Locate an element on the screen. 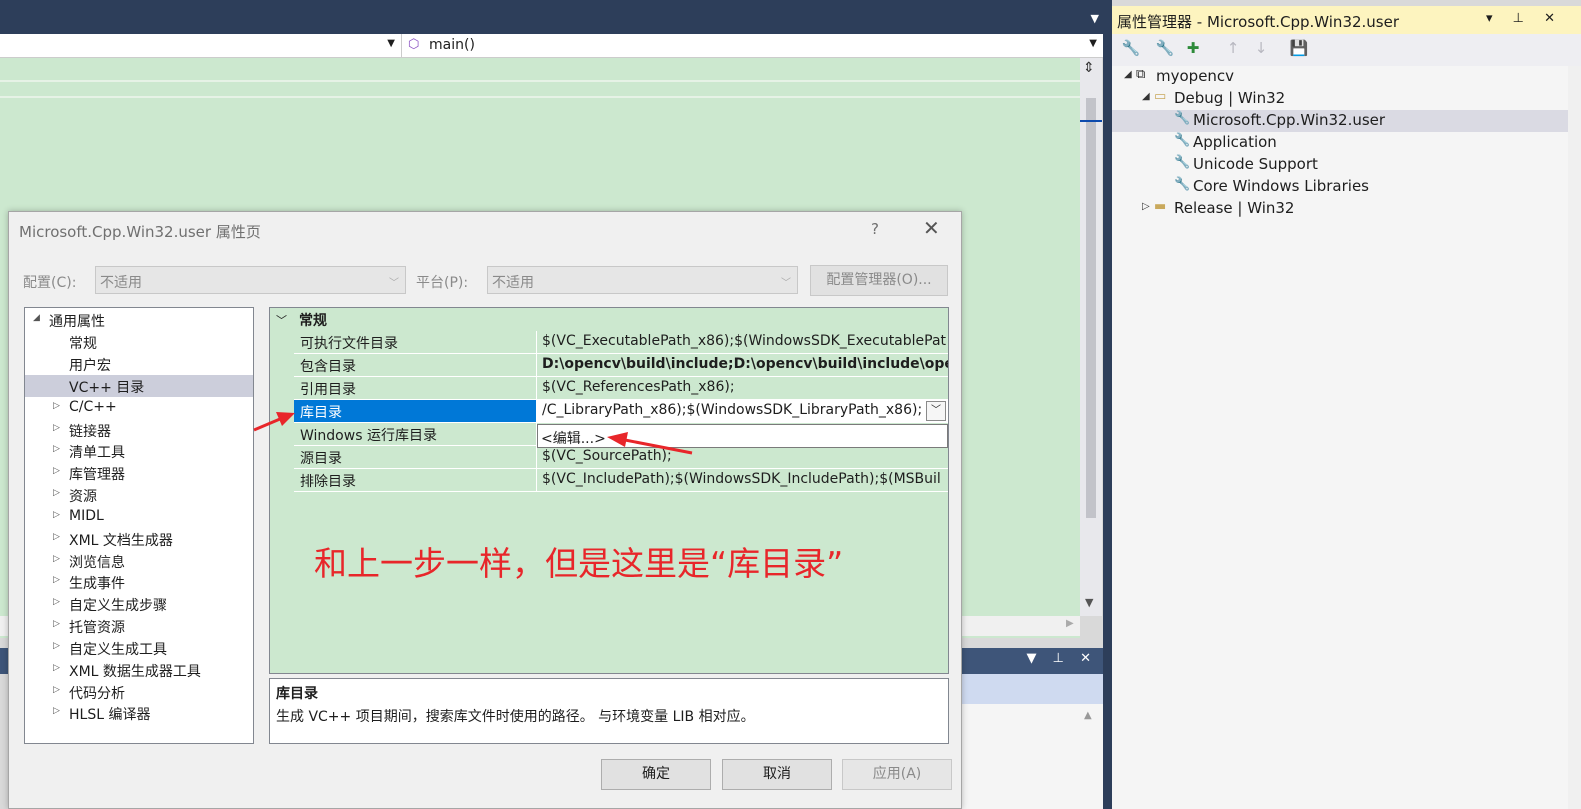  tree-node-sheet: 🔧 Microsoft.Cpp.Win32.user is located at coordinates (1340, 121).